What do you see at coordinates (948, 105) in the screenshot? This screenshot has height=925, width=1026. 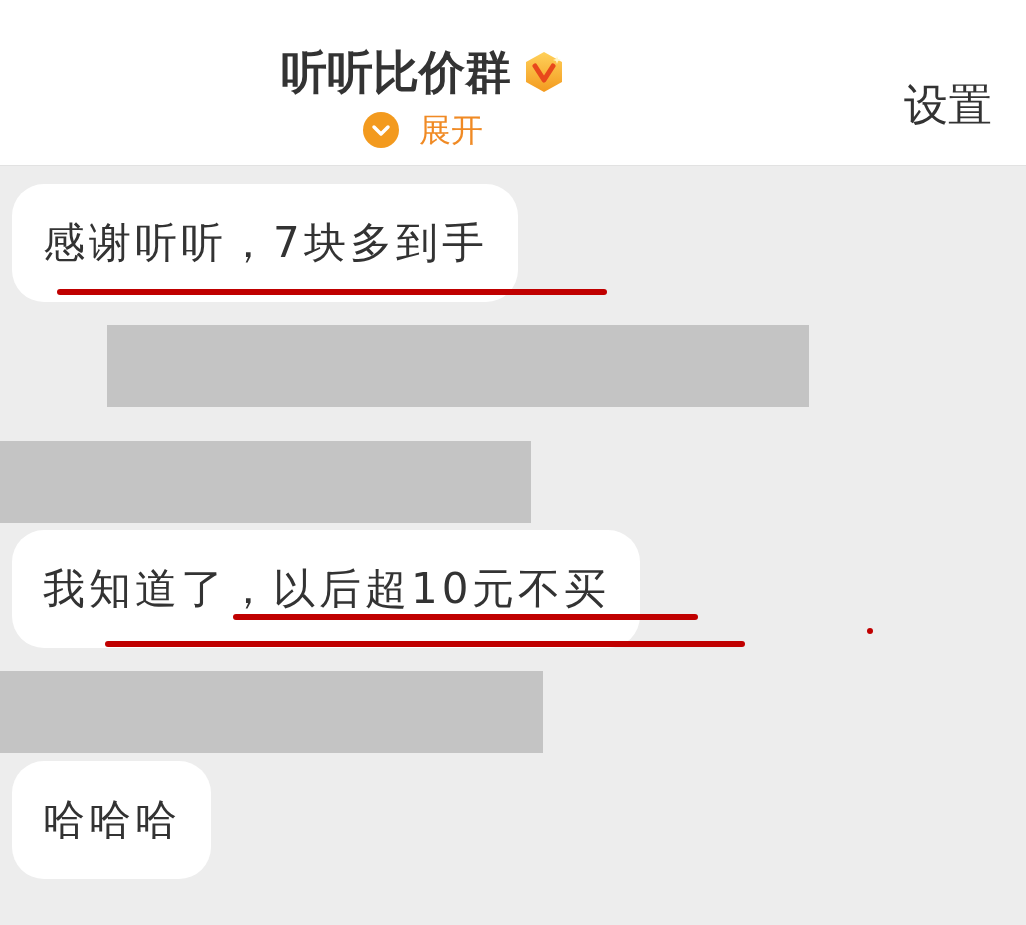 I see `settings-button: 设置` at bounding box center [948, 105].